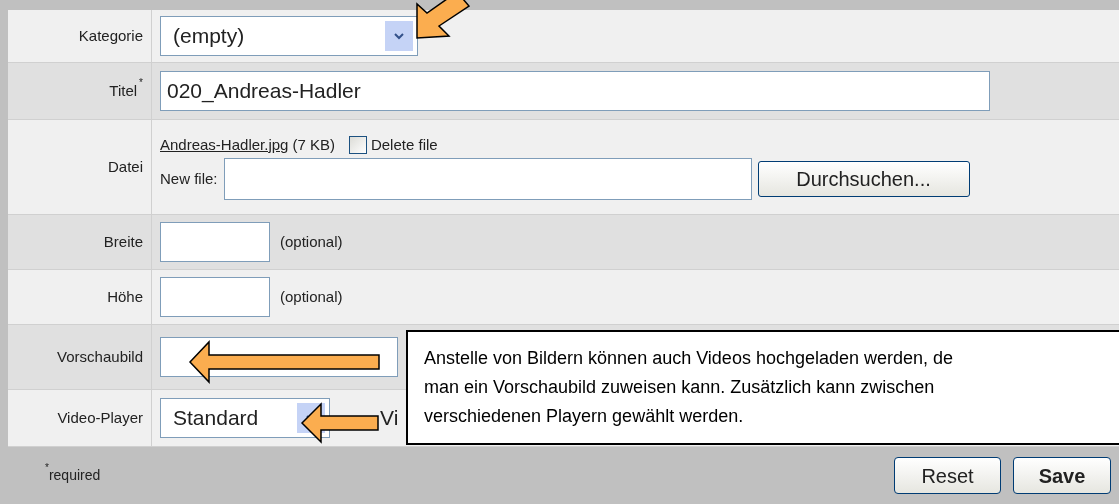 This screenshot has height=504, width=1119. Describe the element at coordinates (125, 296) in the screenshot. I see `field-label: Höhe` at that location.